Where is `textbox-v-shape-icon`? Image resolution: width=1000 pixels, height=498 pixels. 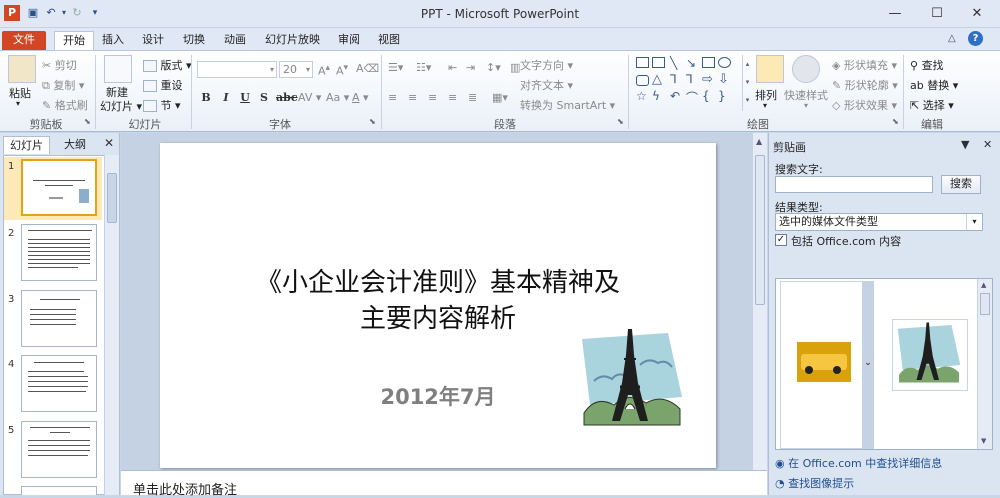 textbox-v-shape-icon is located at coordinates (658, 62).